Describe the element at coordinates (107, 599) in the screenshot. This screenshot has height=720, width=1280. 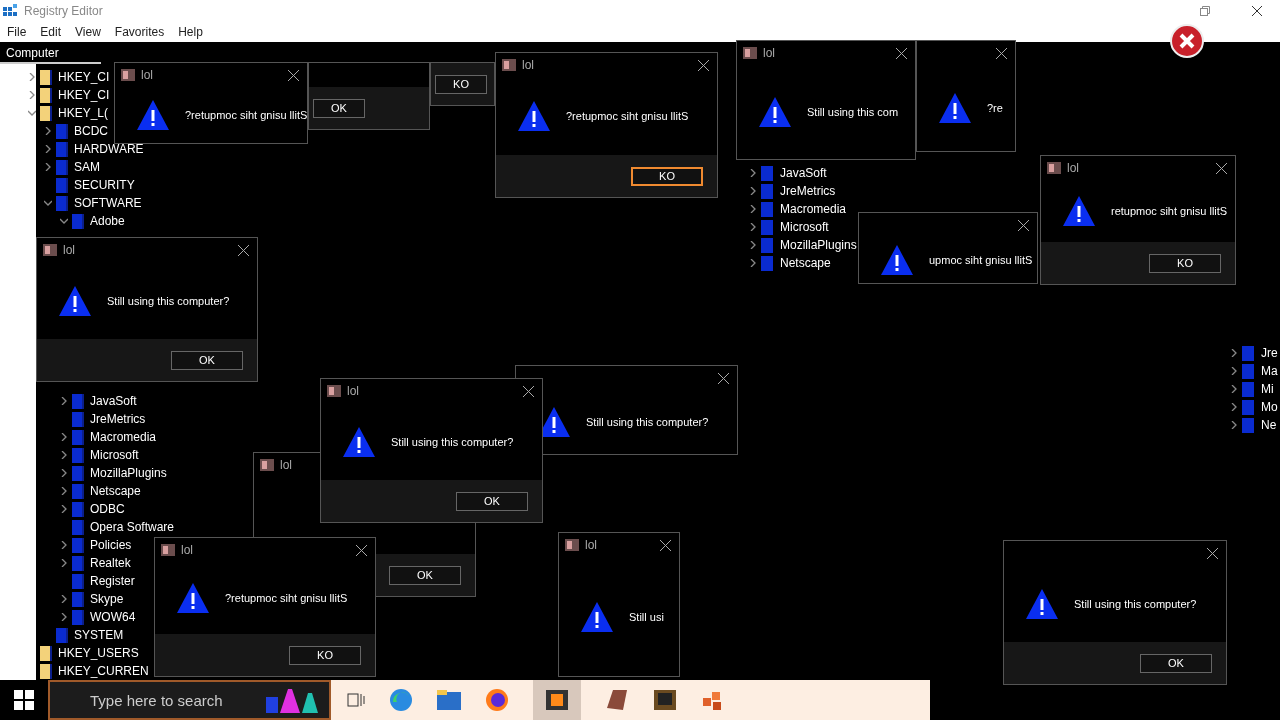
I see `tree-item: Skype` at that location.